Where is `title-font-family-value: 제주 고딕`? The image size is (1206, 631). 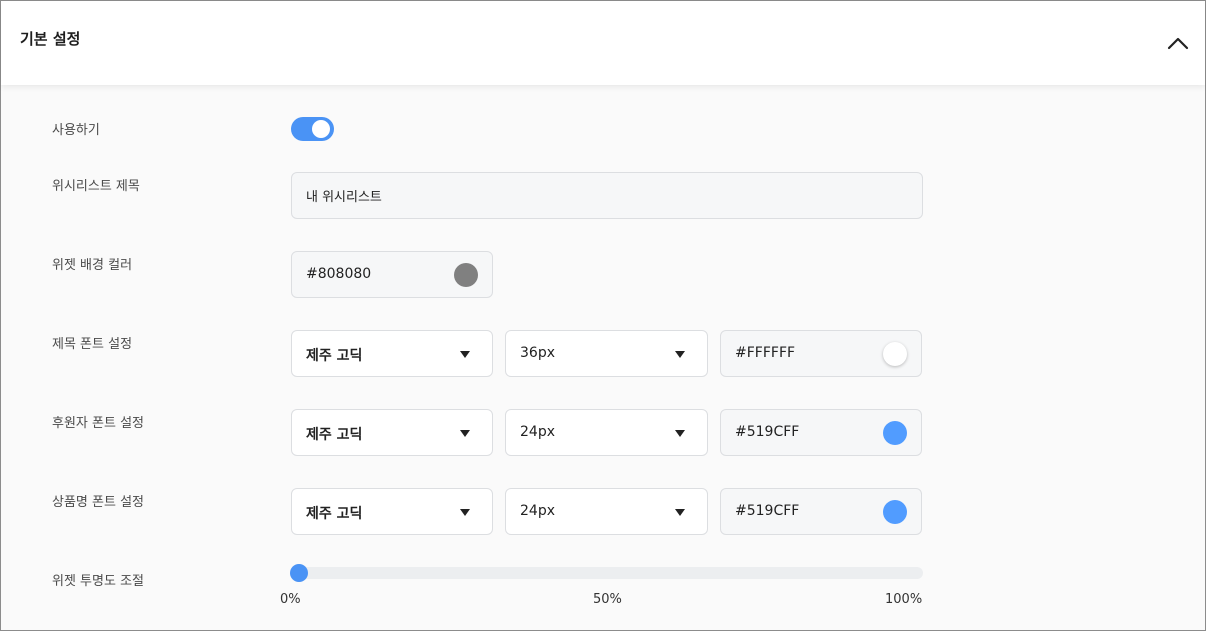 title-font-family-value: 제주 고딕 is located at coordinates (334, 356).